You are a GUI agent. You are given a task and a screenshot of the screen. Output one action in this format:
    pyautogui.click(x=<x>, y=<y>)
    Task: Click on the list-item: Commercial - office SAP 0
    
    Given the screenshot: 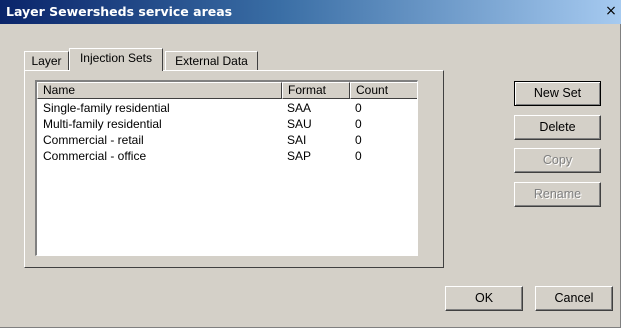 What is the action you would take?
    pyautogui.click(x=227, y=156)
    